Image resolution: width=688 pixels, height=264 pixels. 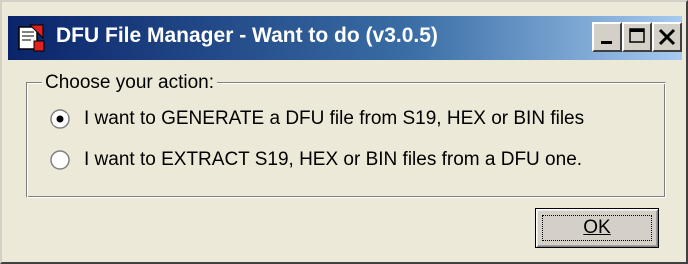 What do you see at coordinates (247, 35) in the screenshot?
I see `window-title: DFU File Manager - Want to do (v3.0.5)` at bounding box center [247, 35].